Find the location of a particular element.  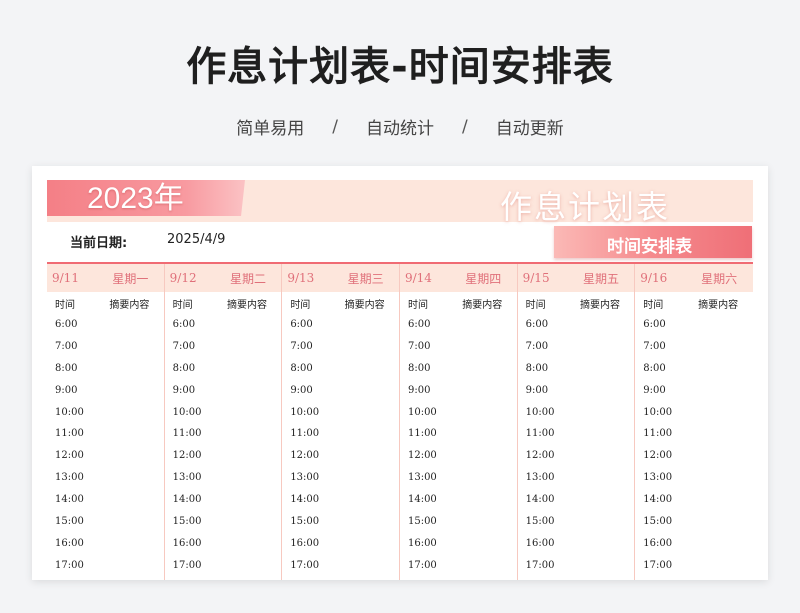

day-header-cell: 9/12 星期二 is located at coordinates (224, 278).